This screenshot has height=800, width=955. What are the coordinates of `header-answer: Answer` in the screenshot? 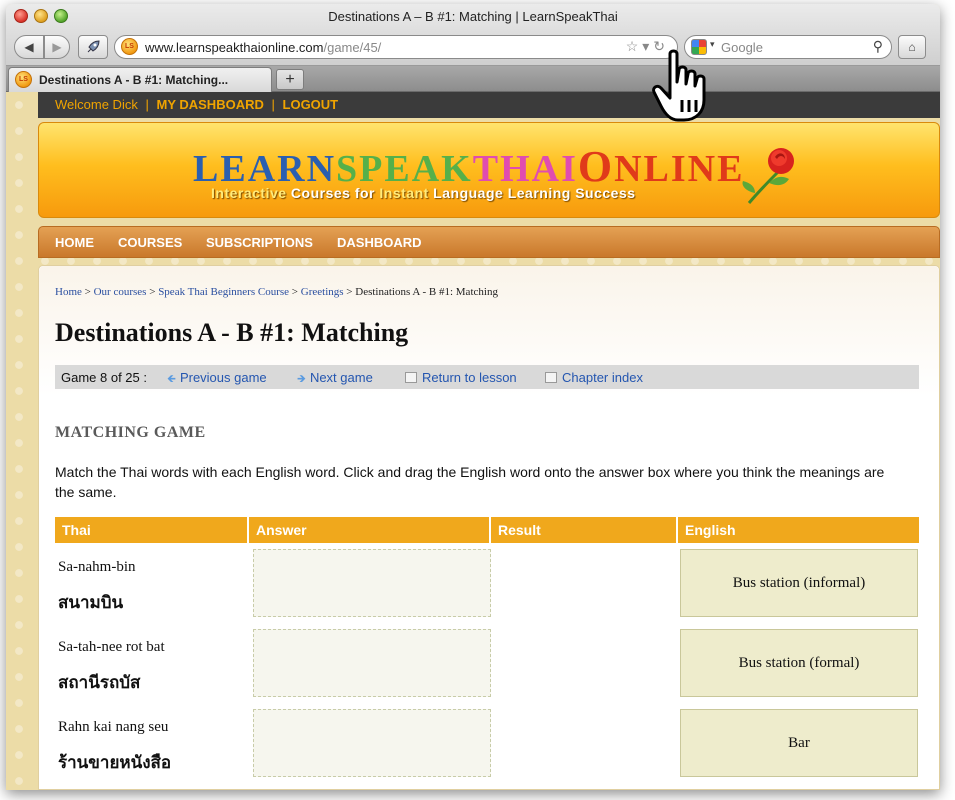 It's located at (369, 530).